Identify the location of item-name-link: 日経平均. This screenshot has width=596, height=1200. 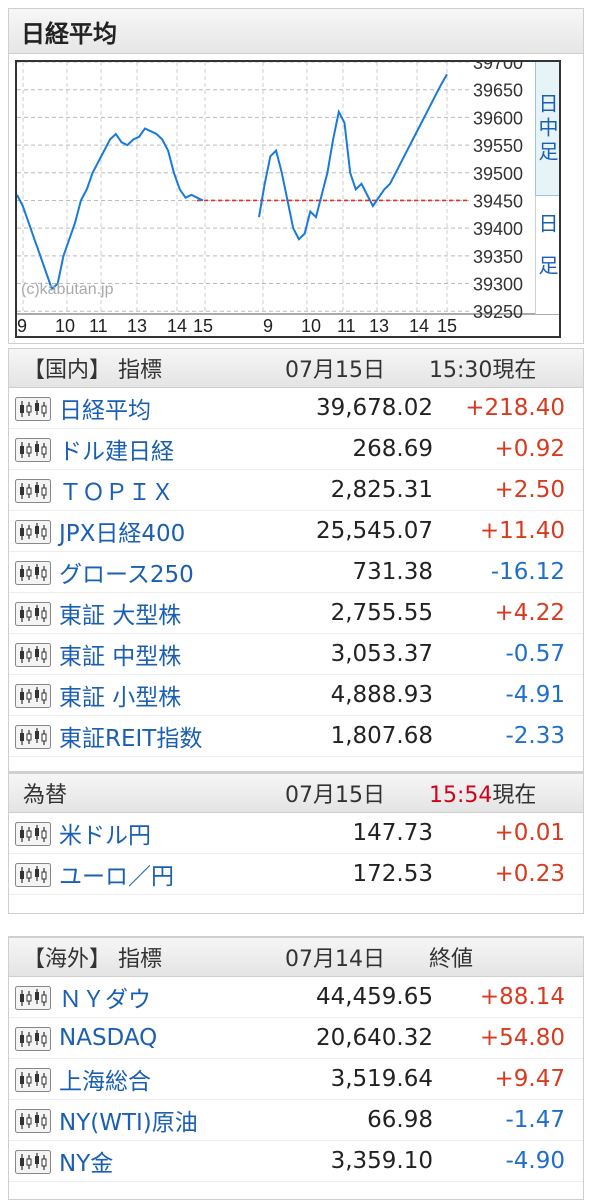
(105, 408).